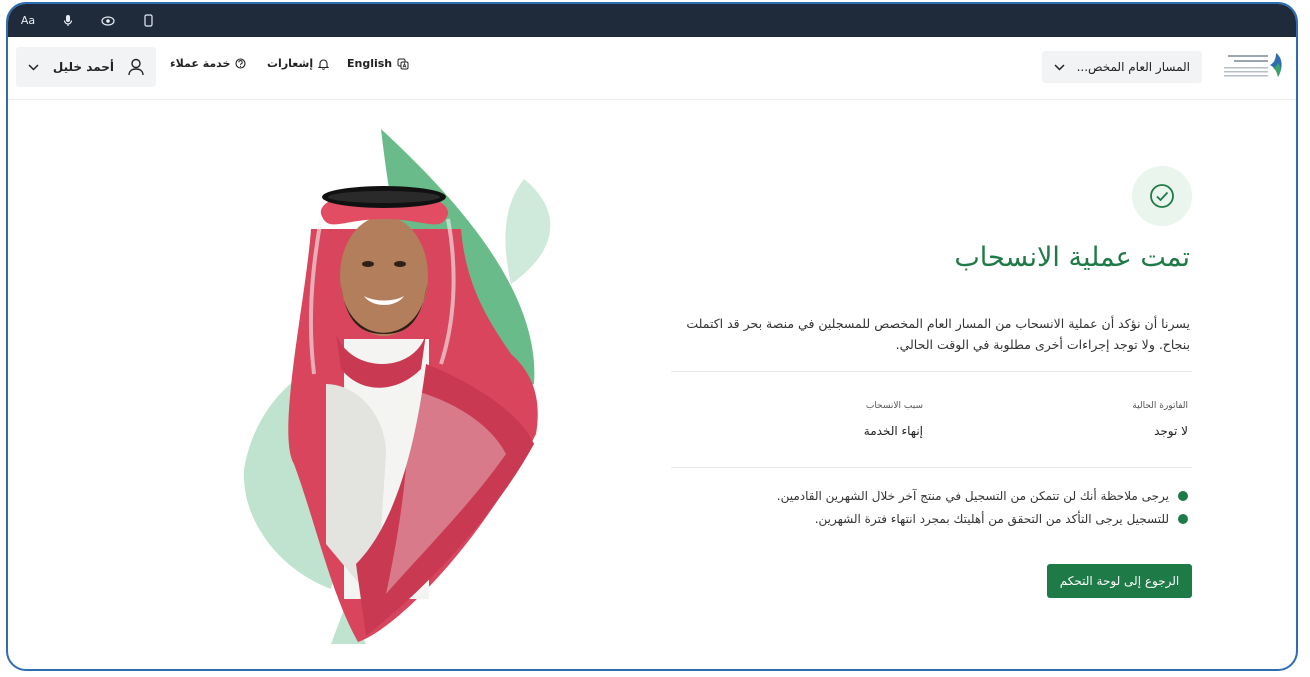 This screenshot has height=677, width=1310. Describe the element at coordinates (324, 64) in the screenshot. I see `bell-icon` at that location.